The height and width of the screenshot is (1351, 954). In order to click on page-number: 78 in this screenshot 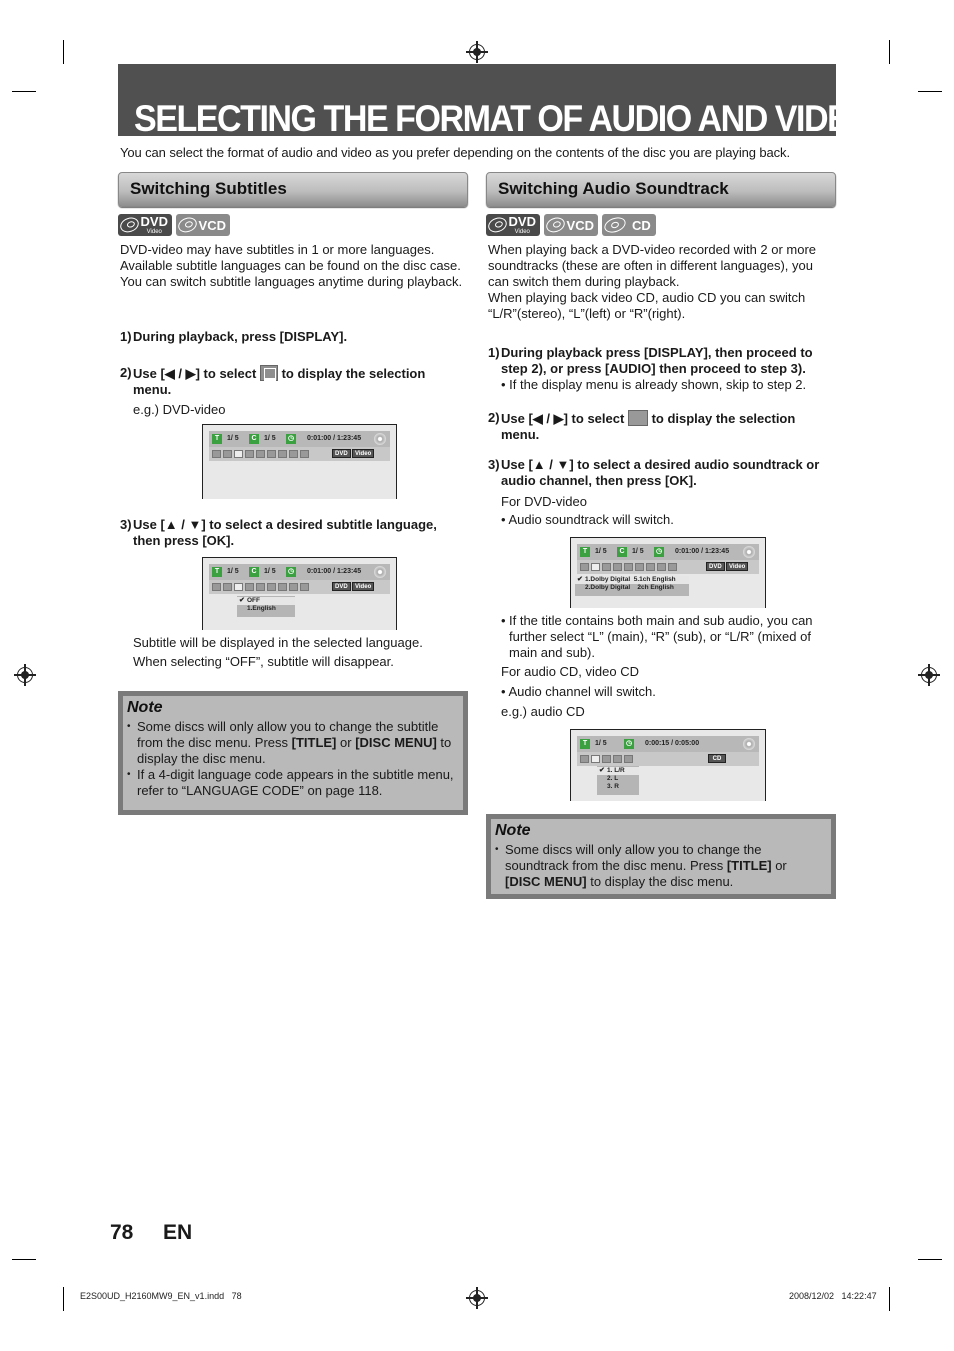, I will do `click(122, 1232)`.